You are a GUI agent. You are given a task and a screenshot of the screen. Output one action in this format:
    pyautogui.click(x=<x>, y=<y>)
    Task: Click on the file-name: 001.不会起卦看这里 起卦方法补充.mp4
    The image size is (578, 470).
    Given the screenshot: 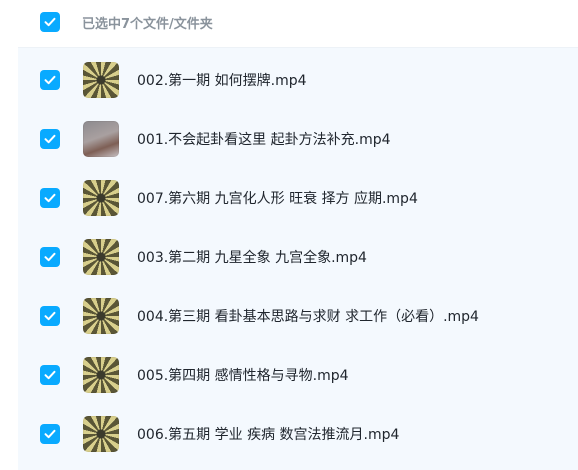 What is the action you would take?
    pyautogui.click(x=264, y=139)
    